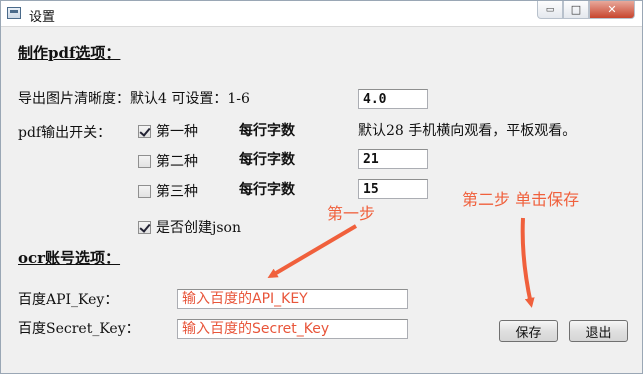 The image size is (643, 374). What do you see at coordinates (267, 160) in the screenshot?
I see `option2-chars-label: 每行字数` at bounding box center [267, 160].